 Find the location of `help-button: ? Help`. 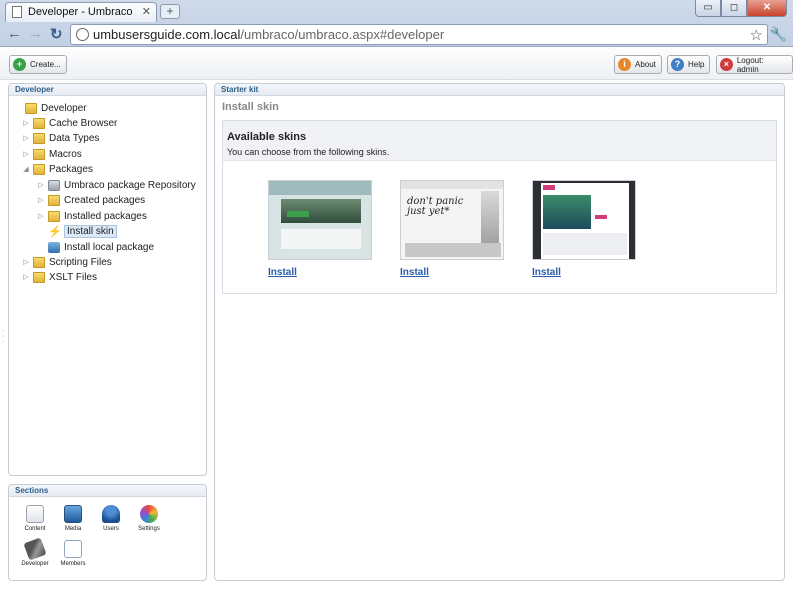

help-button: ? Help is located at coordinates (689, 64).